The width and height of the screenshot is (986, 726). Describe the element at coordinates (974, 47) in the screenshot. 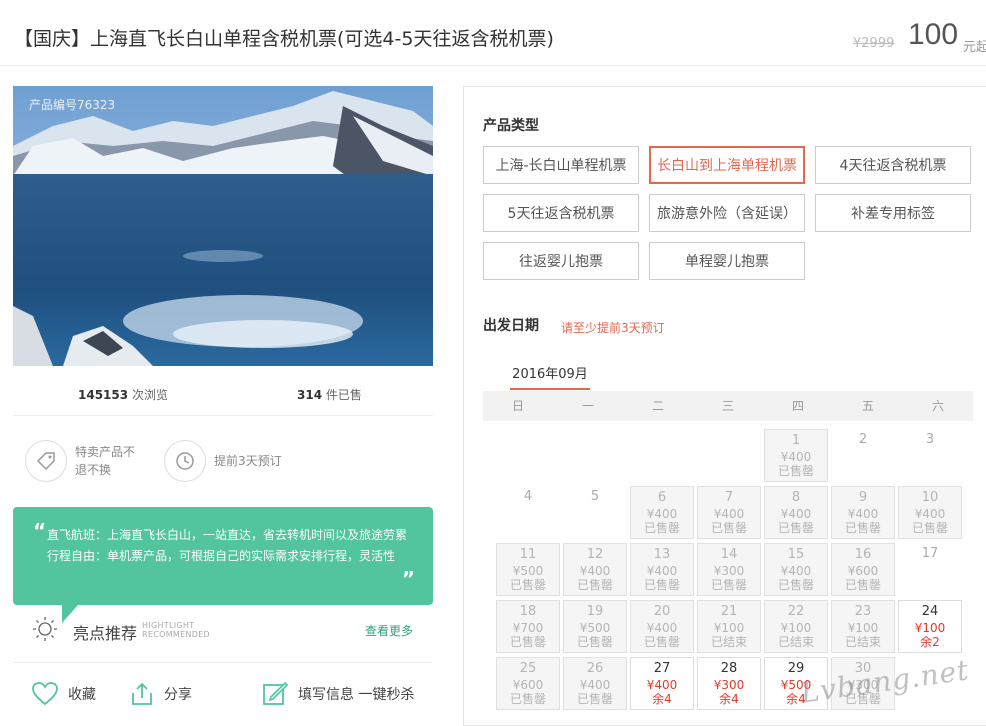

I see `price-unit: 元起` at that location.